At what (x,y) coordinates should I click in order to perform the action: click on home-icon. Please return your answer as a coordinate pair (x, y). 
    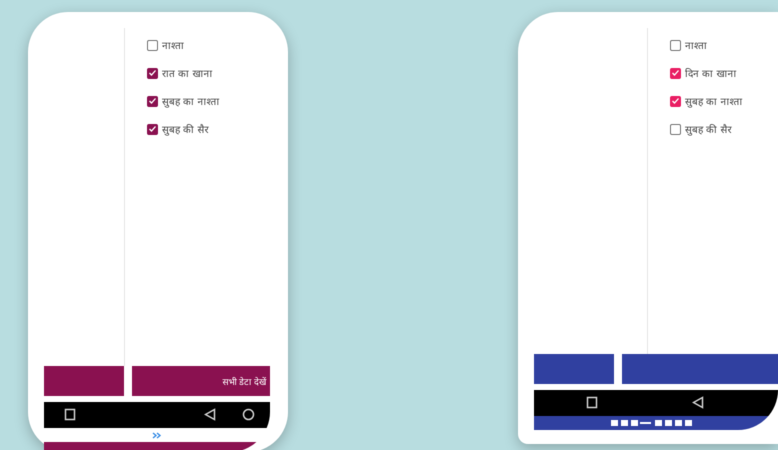
    Looking at the image, I should click on (248, 414).